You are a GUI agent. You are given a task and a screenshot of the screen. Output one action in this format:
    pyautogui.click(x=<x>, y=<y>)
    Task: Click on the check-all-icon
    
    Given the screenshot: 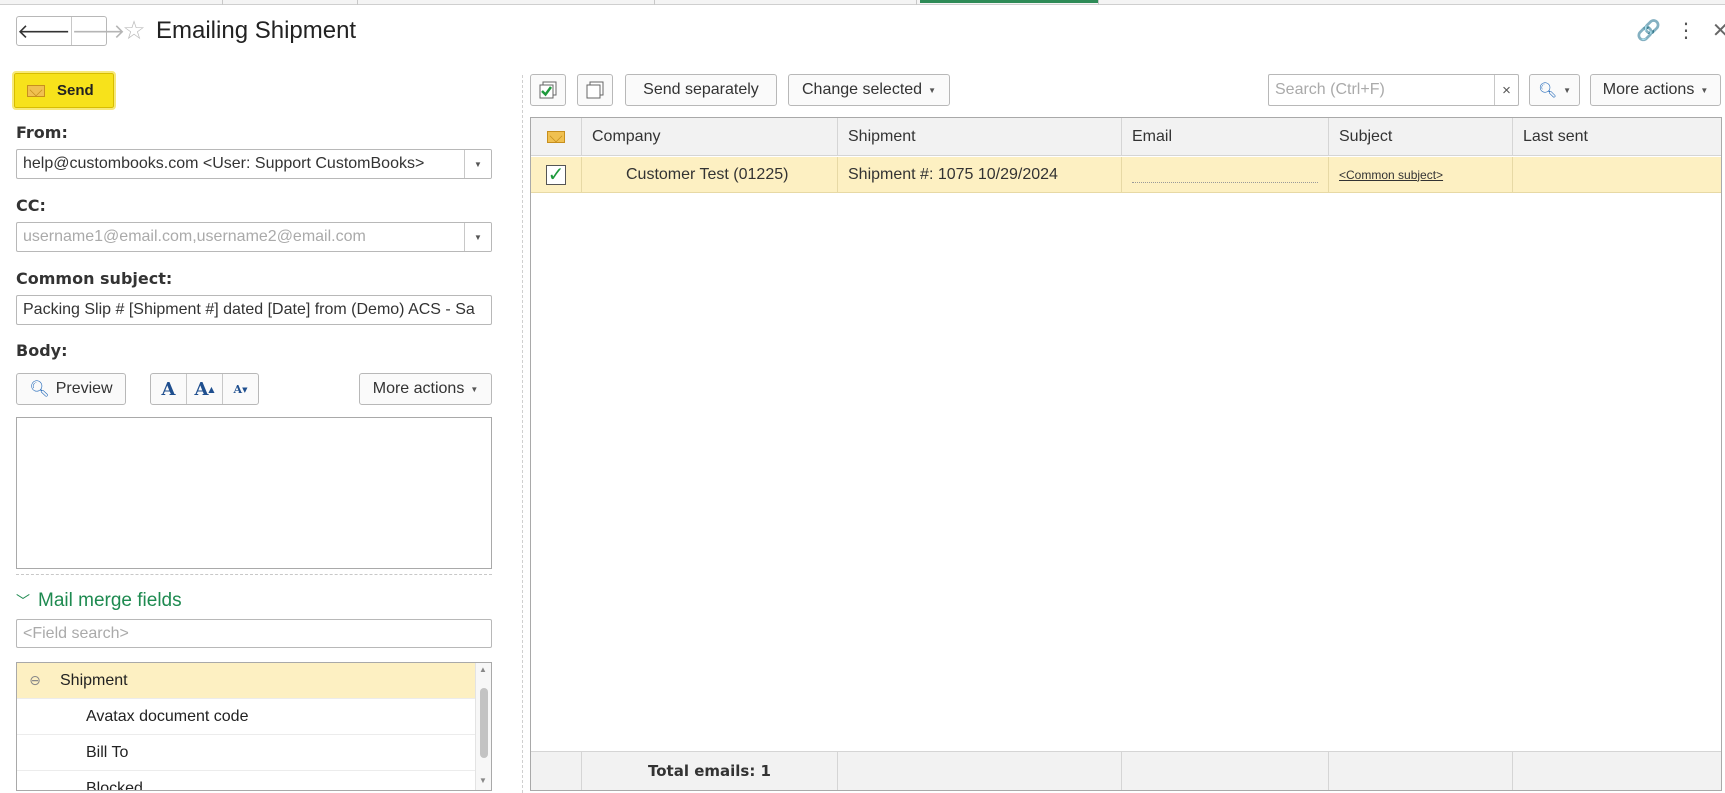 What is the action you would take?
    pyautogui.click(x=548, y=90)
    